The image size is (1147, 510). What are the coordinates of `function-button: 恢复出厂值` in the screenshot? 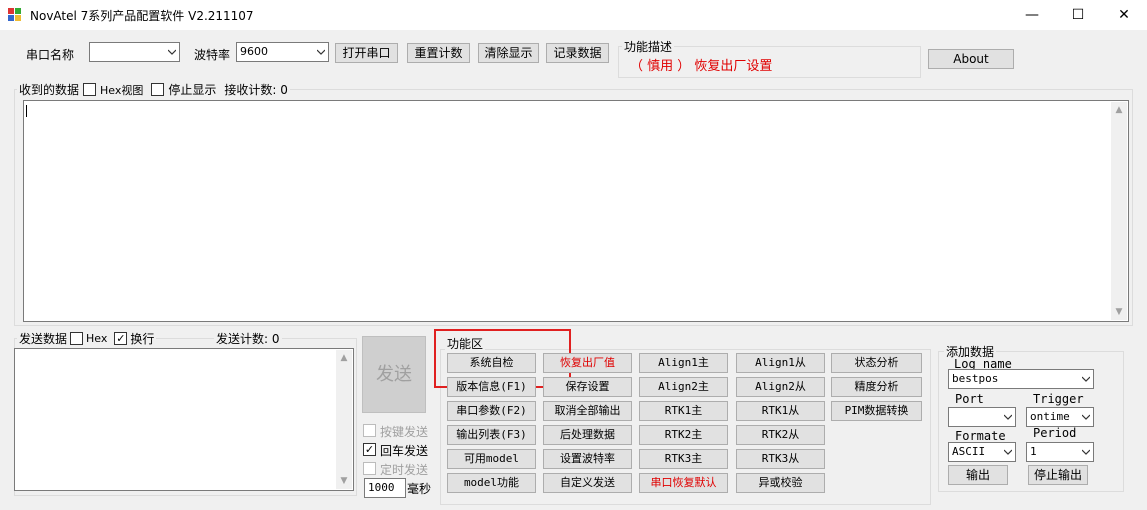 It's located at (587, 363).